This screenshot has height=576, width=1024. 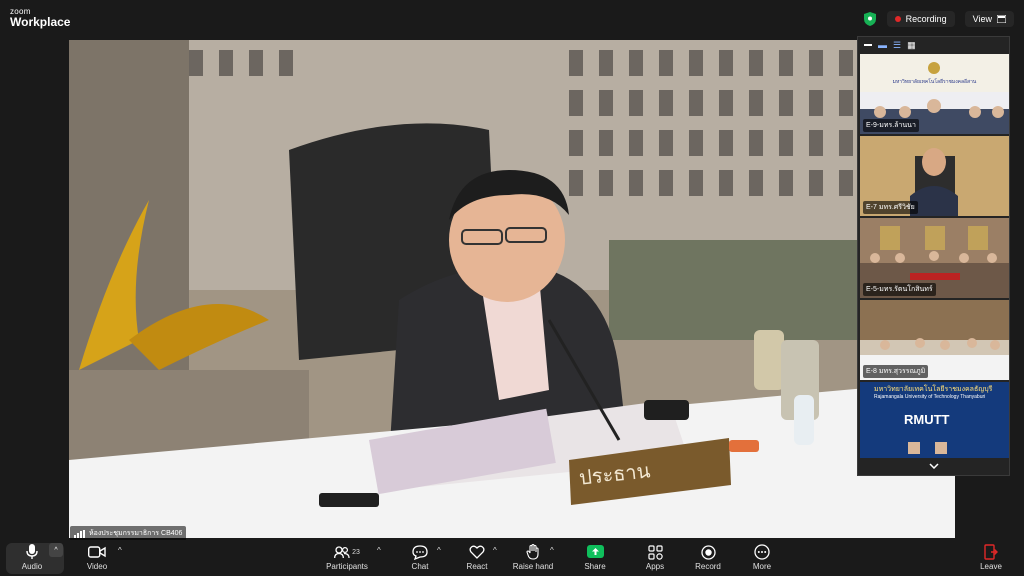 What do you see at coordinates (991, 552) in the screenshot?
I see `leave-meeting-icon` at bounding box center [991, 552].